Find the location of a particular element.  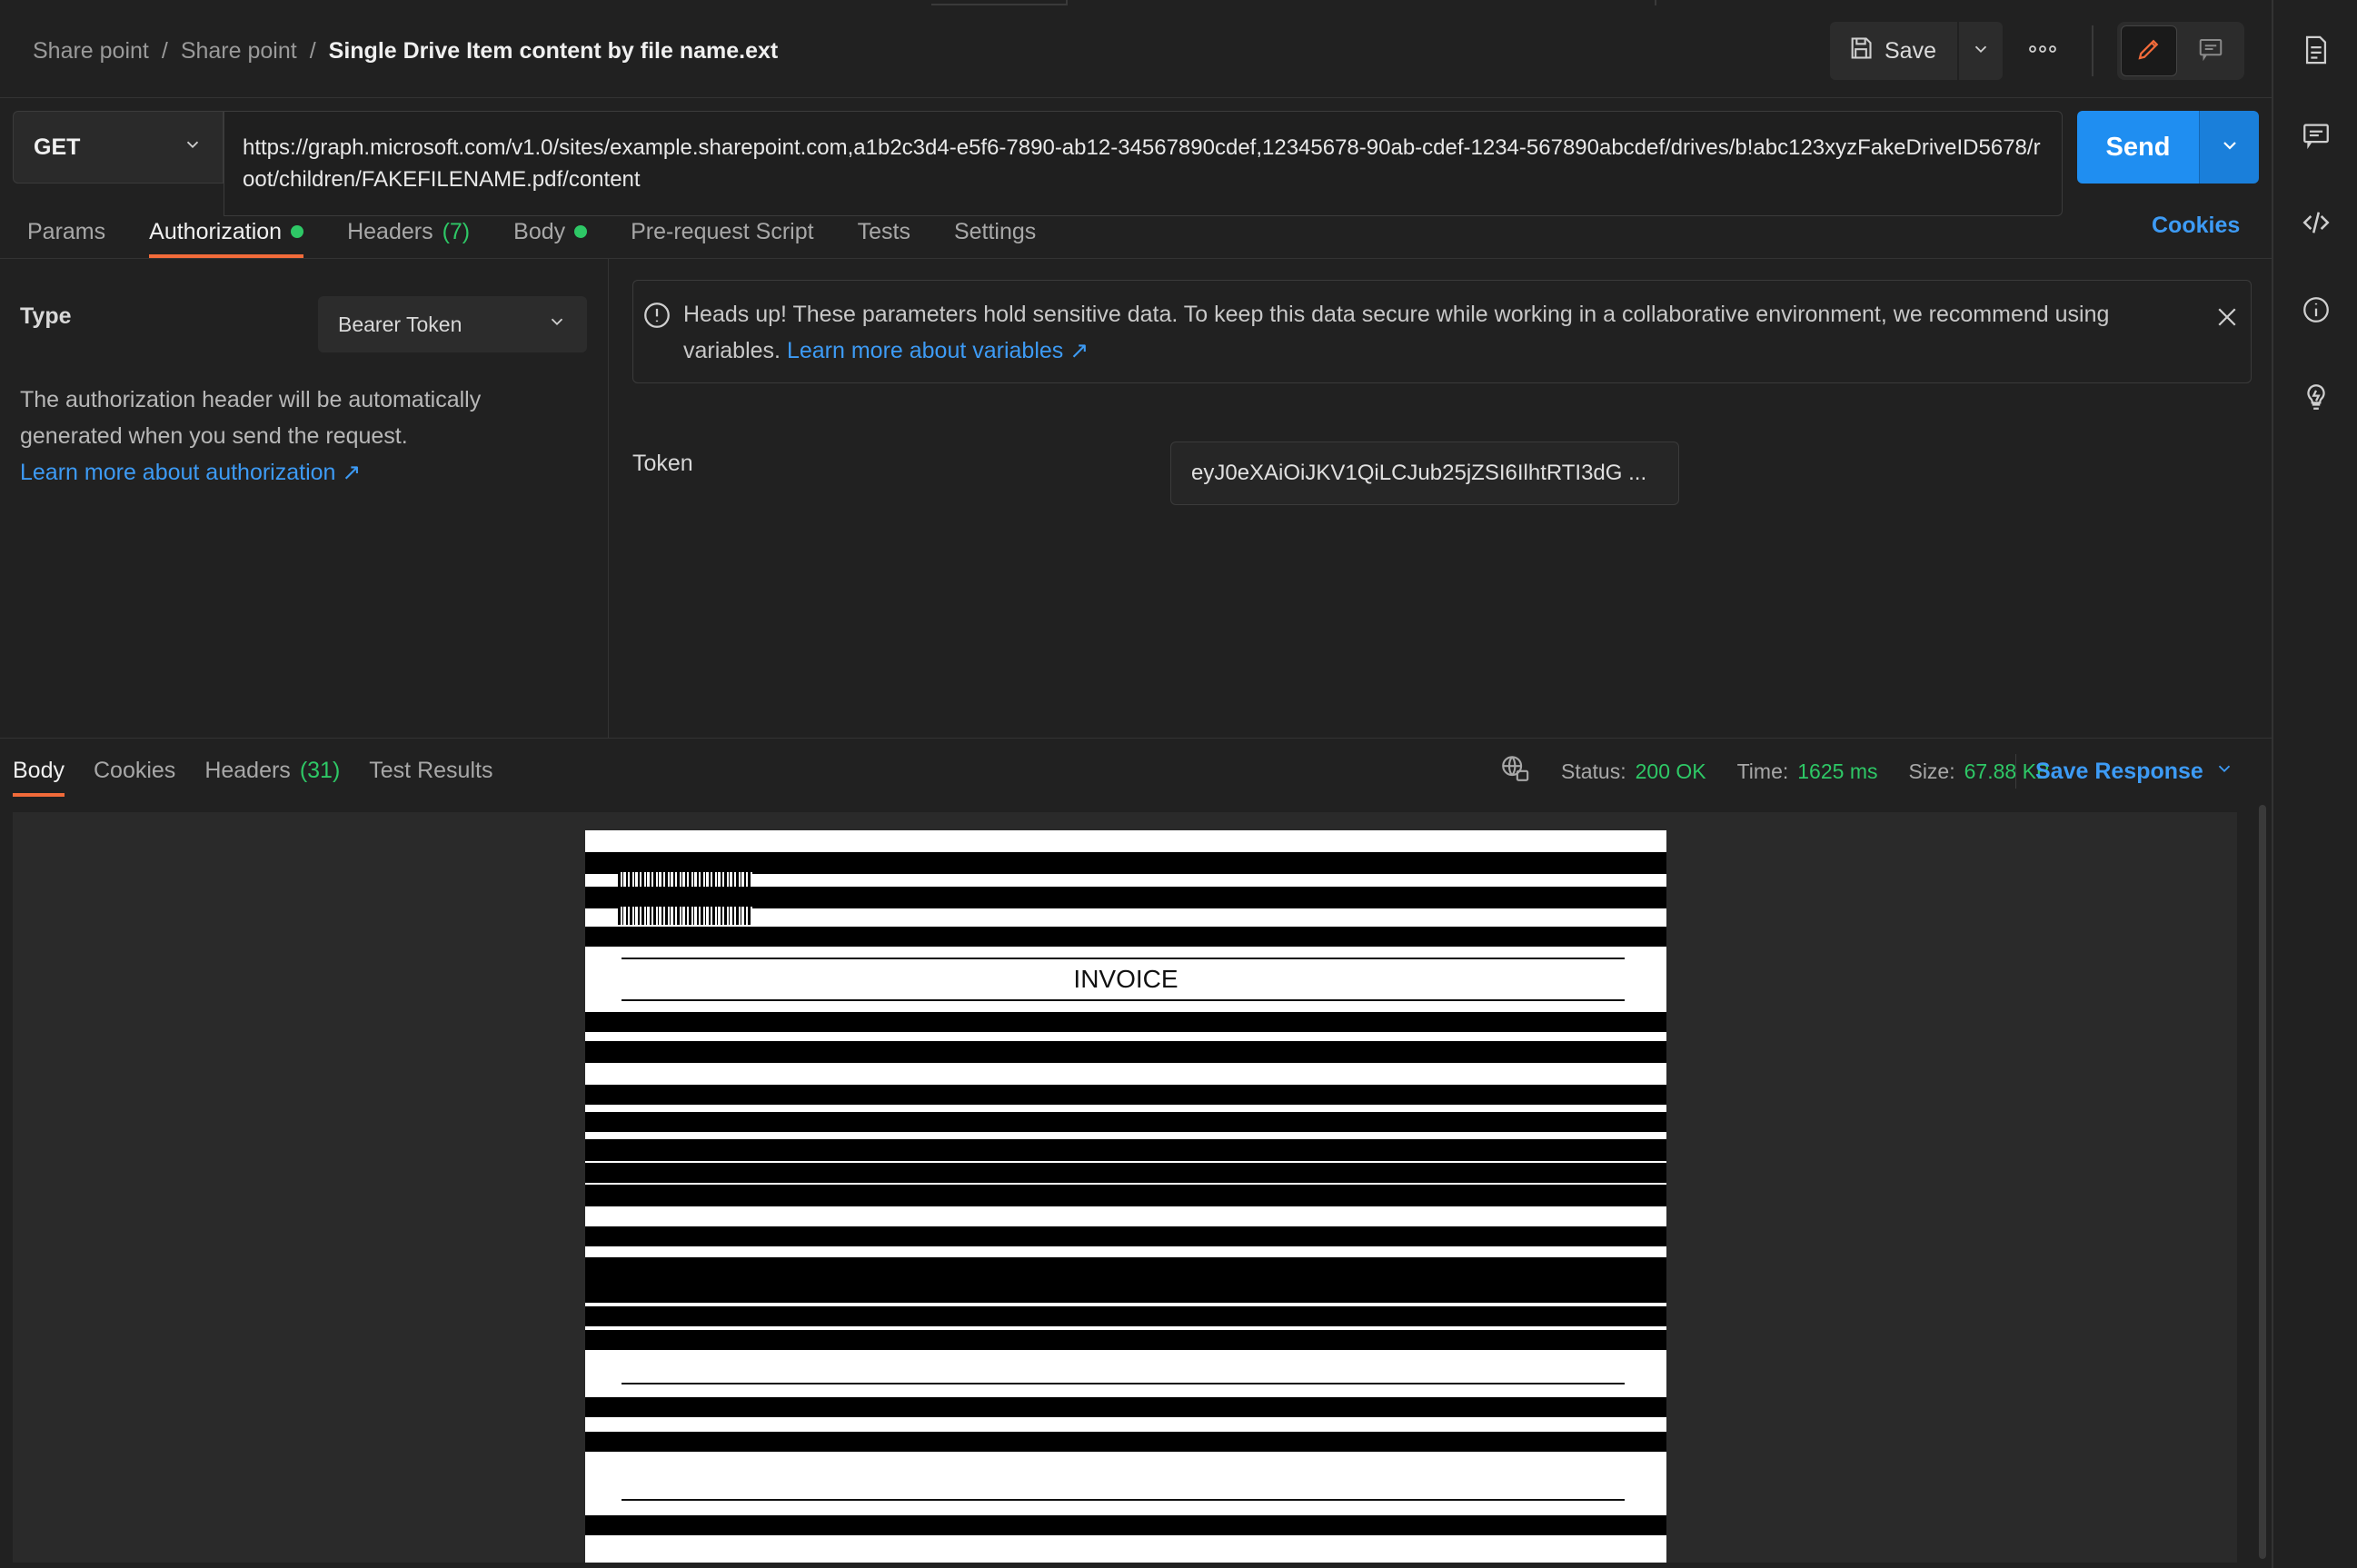

tab-label: Params is located at coordinates (66, 231).